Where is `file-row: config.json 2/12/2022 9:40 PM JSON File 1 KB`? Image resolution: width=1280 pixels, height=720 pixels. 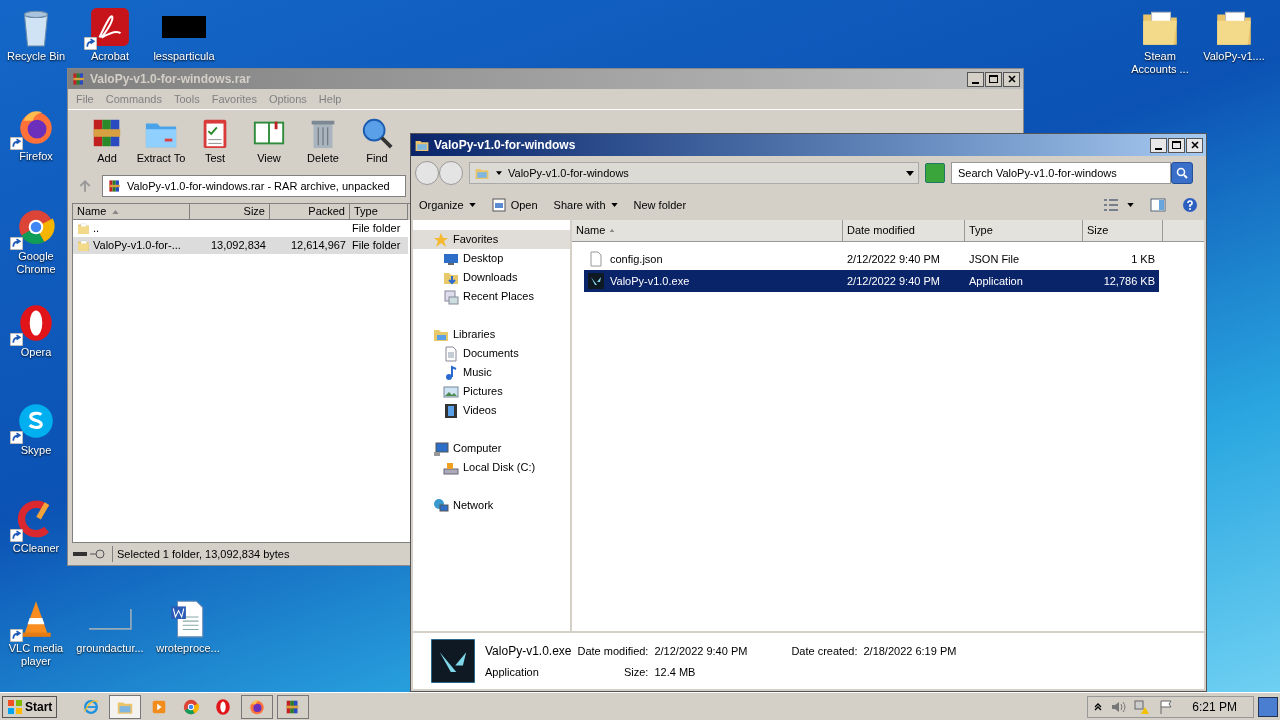
file-row: config.json 2/12/2022 9:40 PM JSON File 1 KB is located at coordinates (871, 259).